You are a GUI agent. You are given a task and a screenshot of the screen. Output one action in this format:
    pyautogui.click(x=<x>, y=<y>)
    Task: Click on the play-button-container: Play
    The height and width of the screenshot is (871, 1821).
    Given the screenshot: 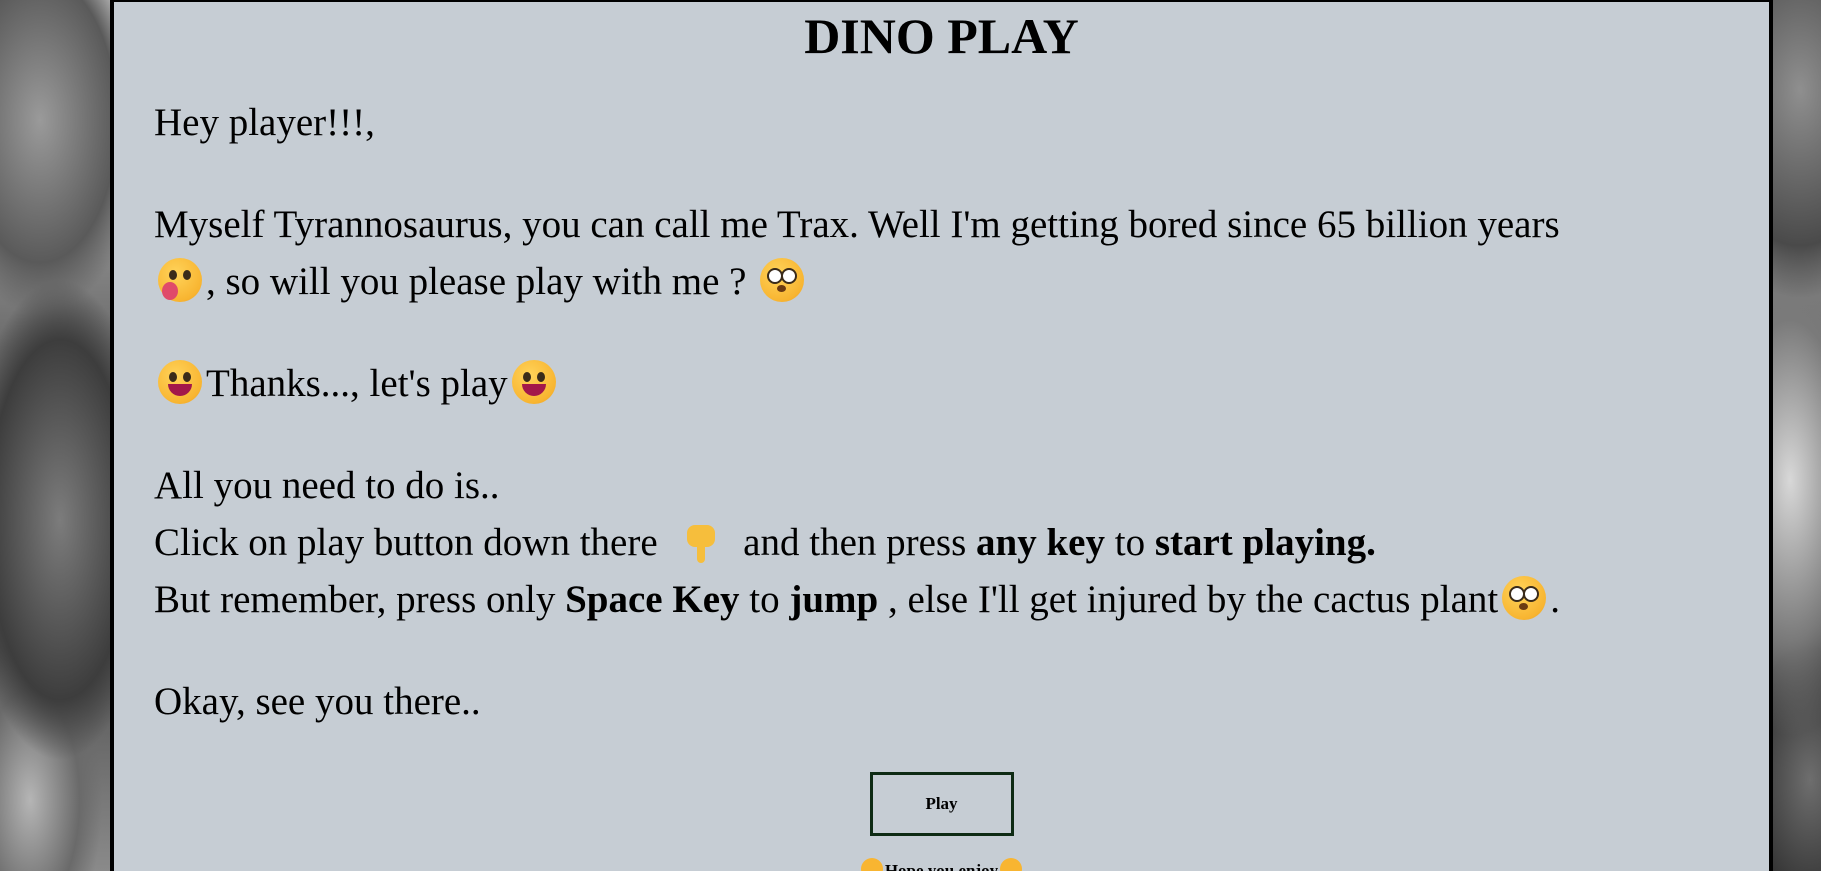 What is the action you would take?
    pyautogui.click(x=941, y=804)
    